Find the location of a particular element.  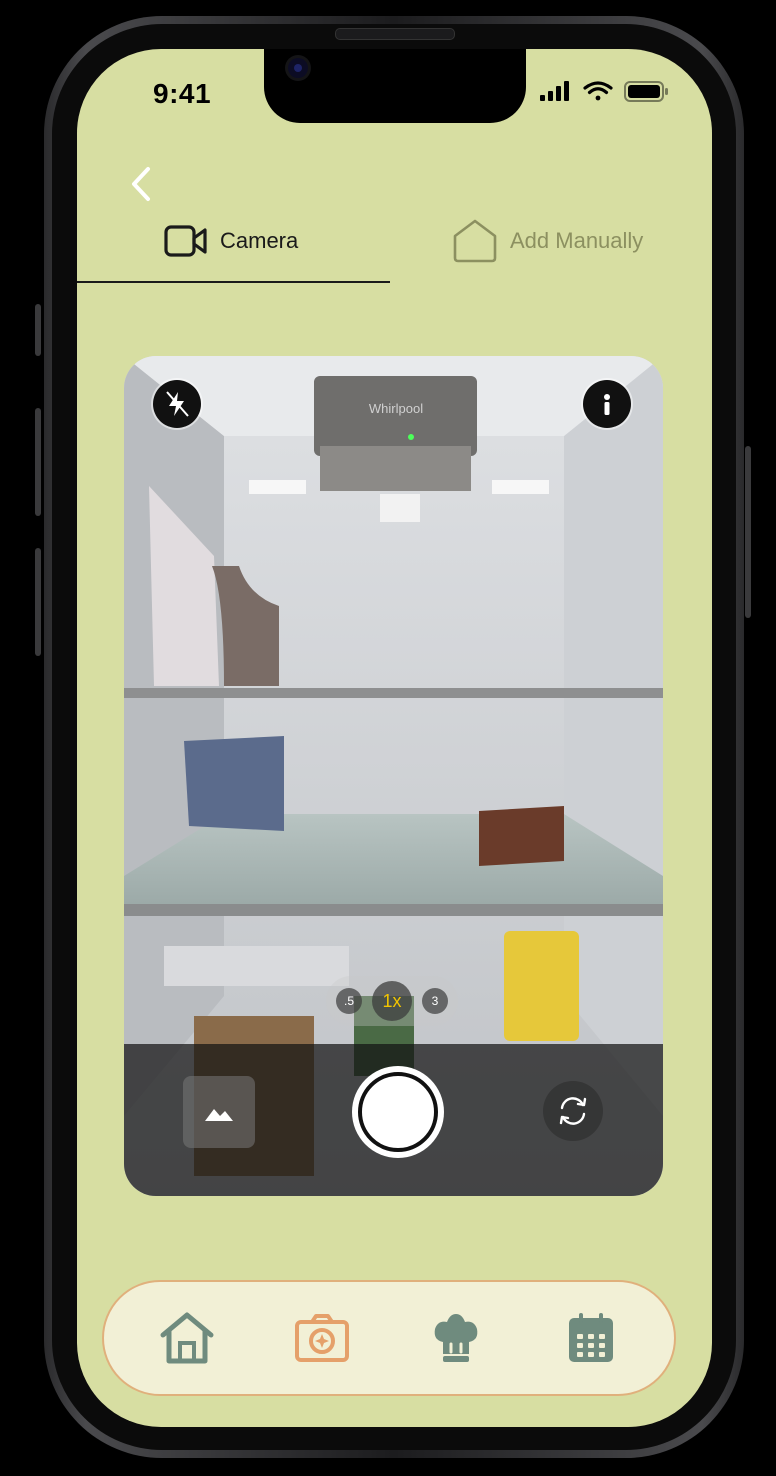

fridge-brand-label: Whirlpool is located at coordinates (396, 408).